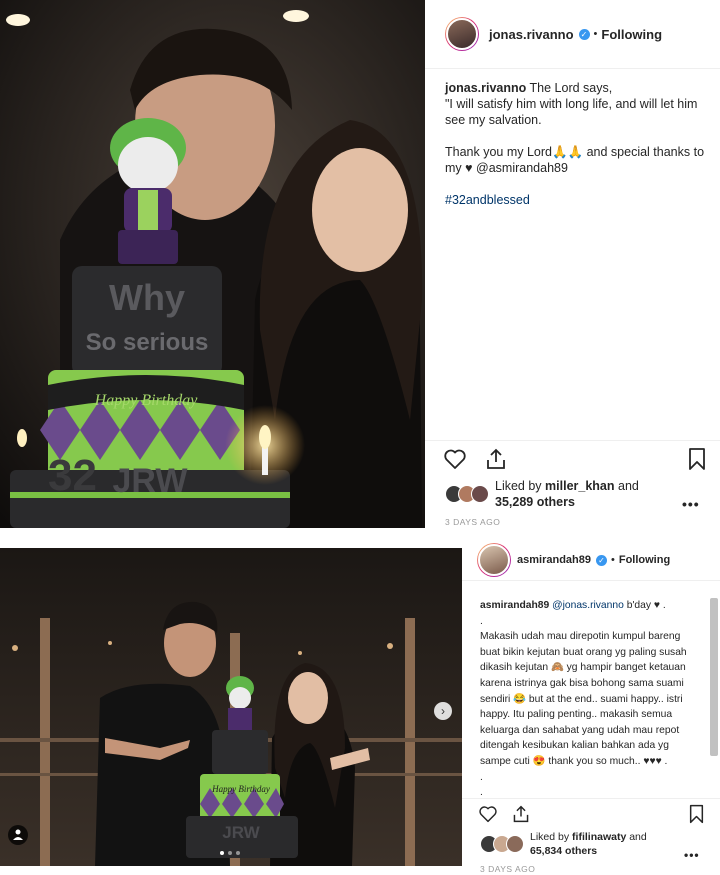 The height and width of the screenshot is (875, 720). Describe the element at coordinates (554, 560) in the screenshot. I see `username-link: asmirandah89` at that location.